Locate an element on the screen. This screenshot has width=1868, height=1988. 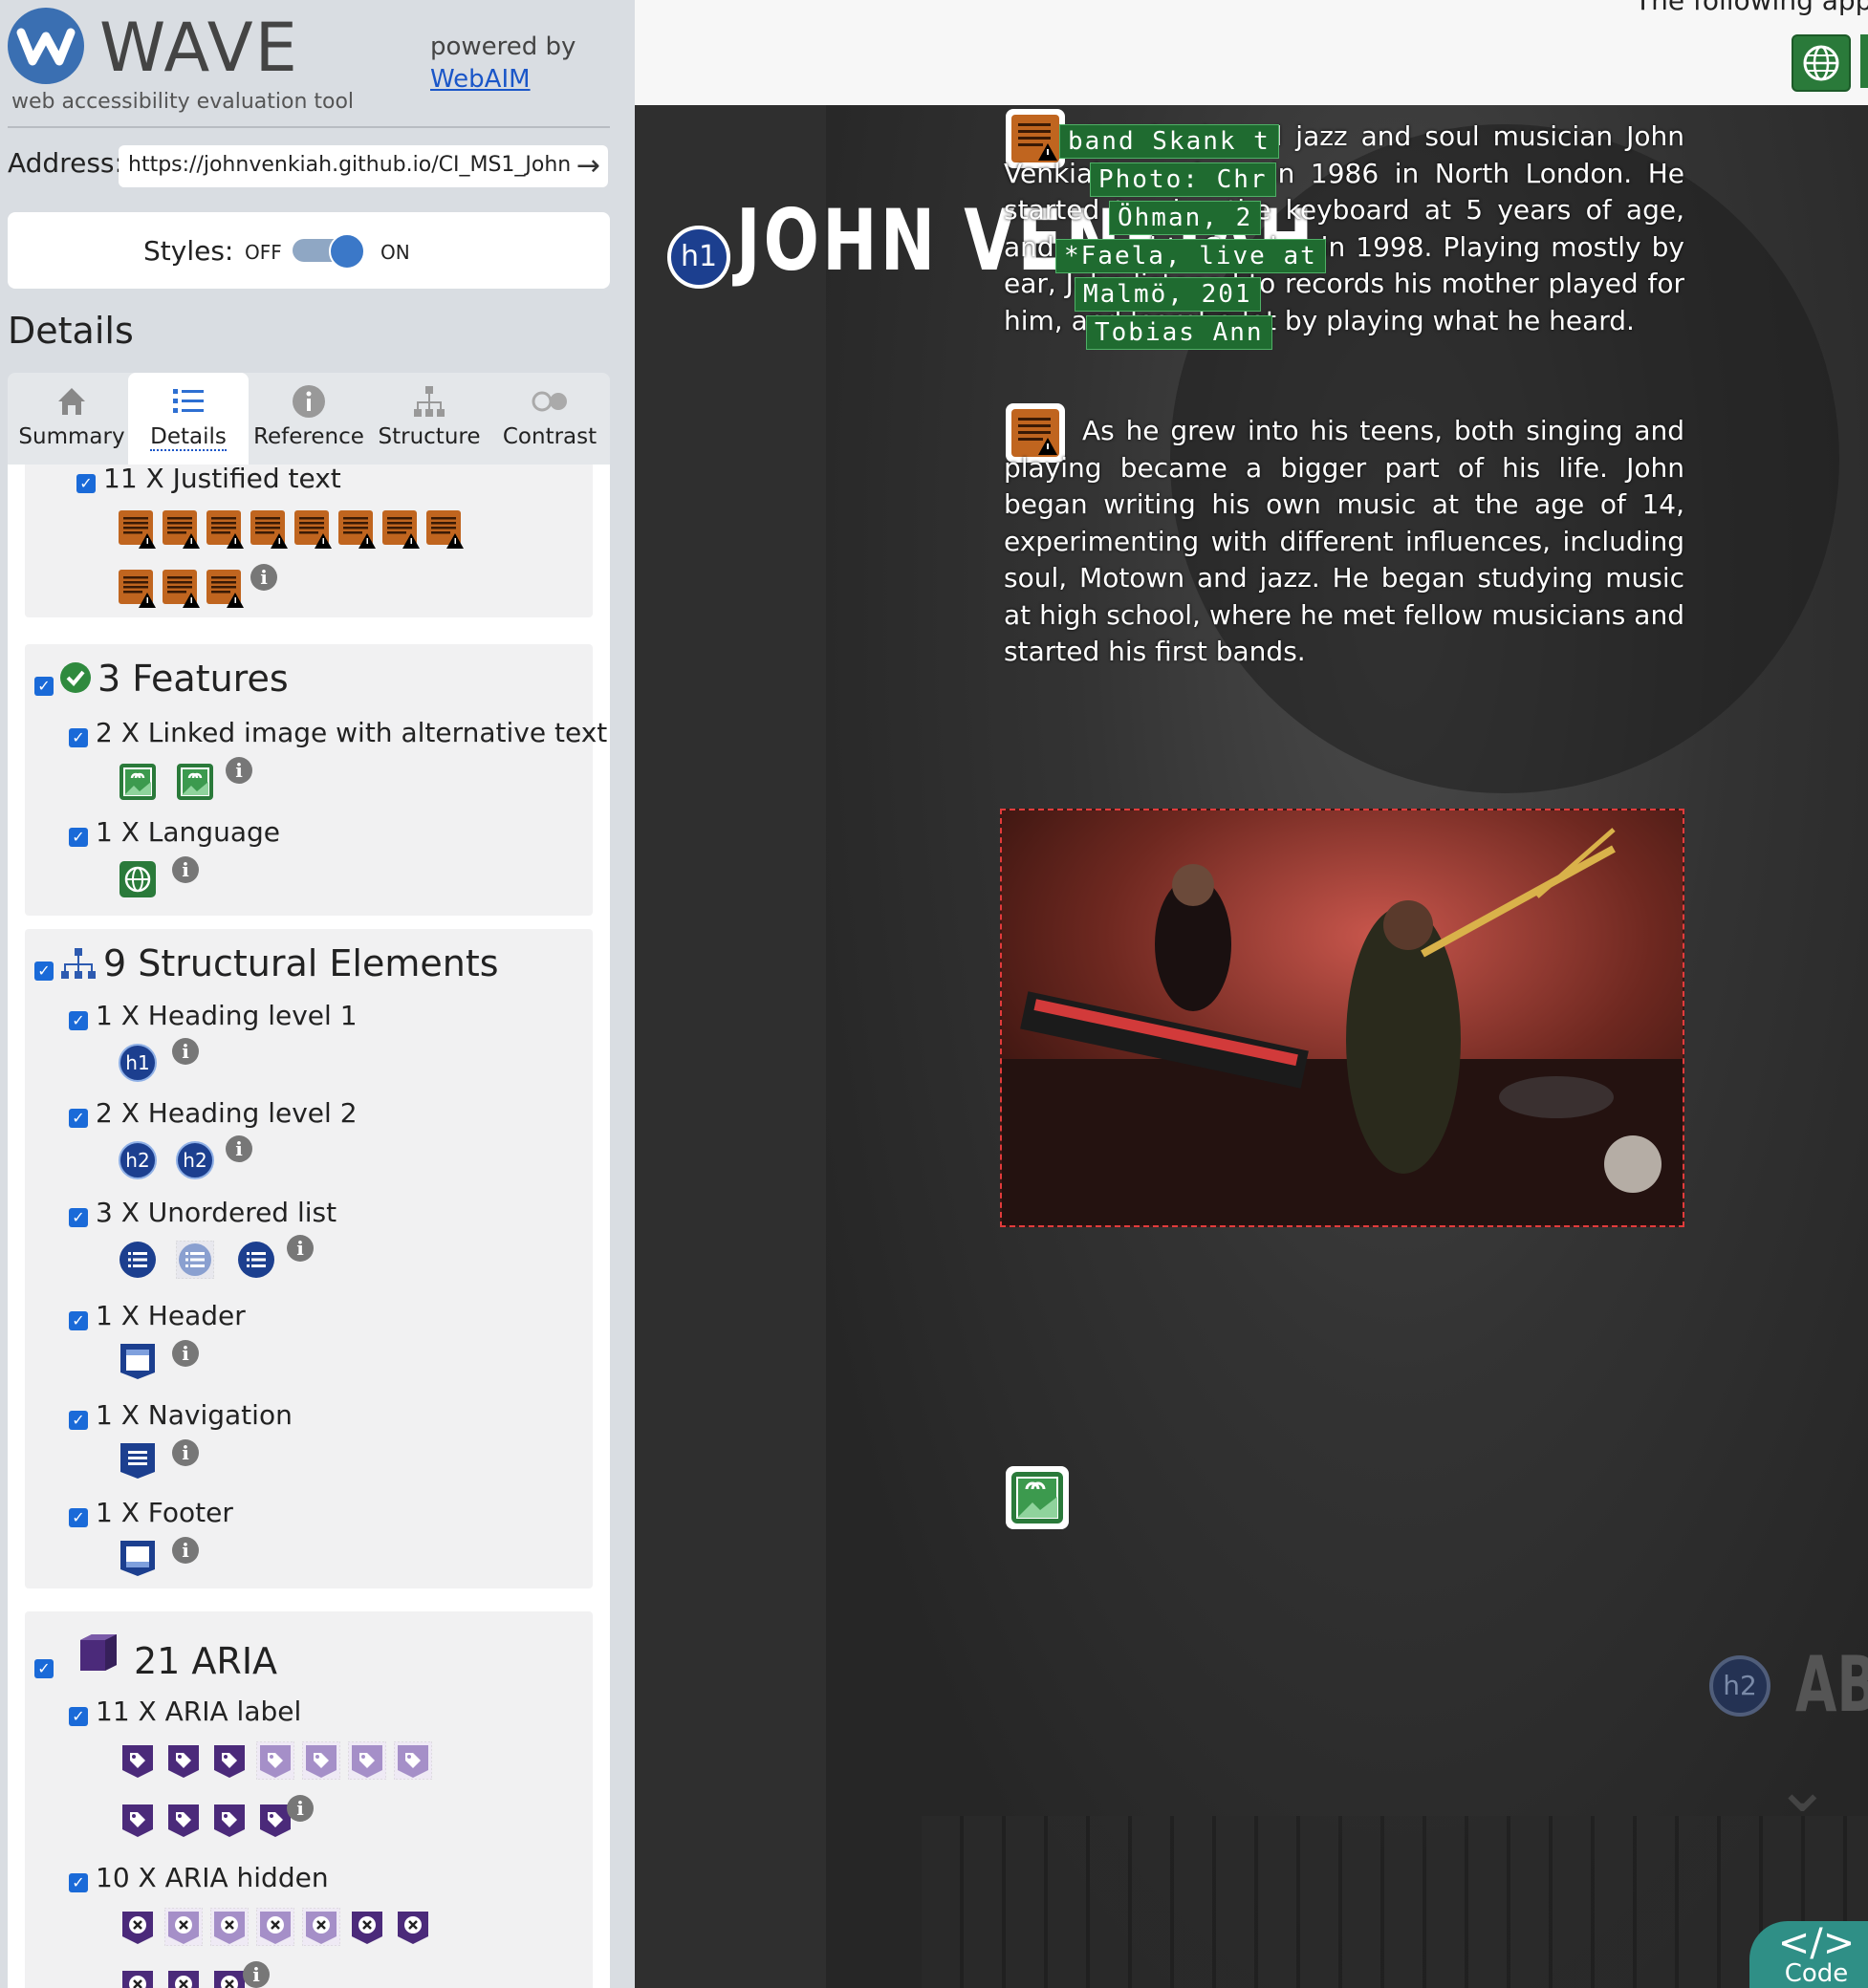
tab-reference: Reference is located at coordinates (309, 419).